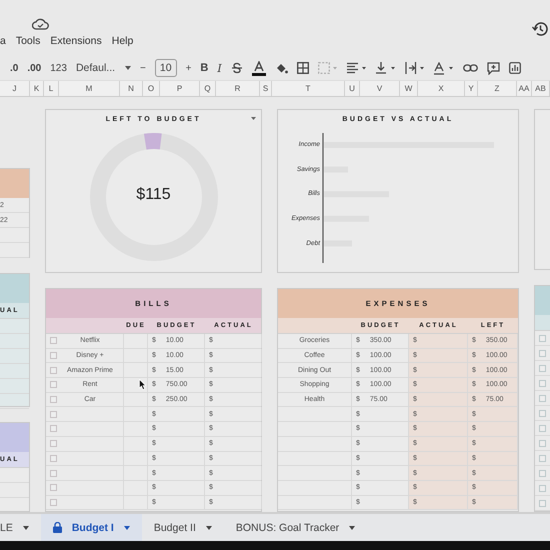 This screenshot has width=550, height=550. I want to click on dropdown-caret-icon, so click(253, 118).